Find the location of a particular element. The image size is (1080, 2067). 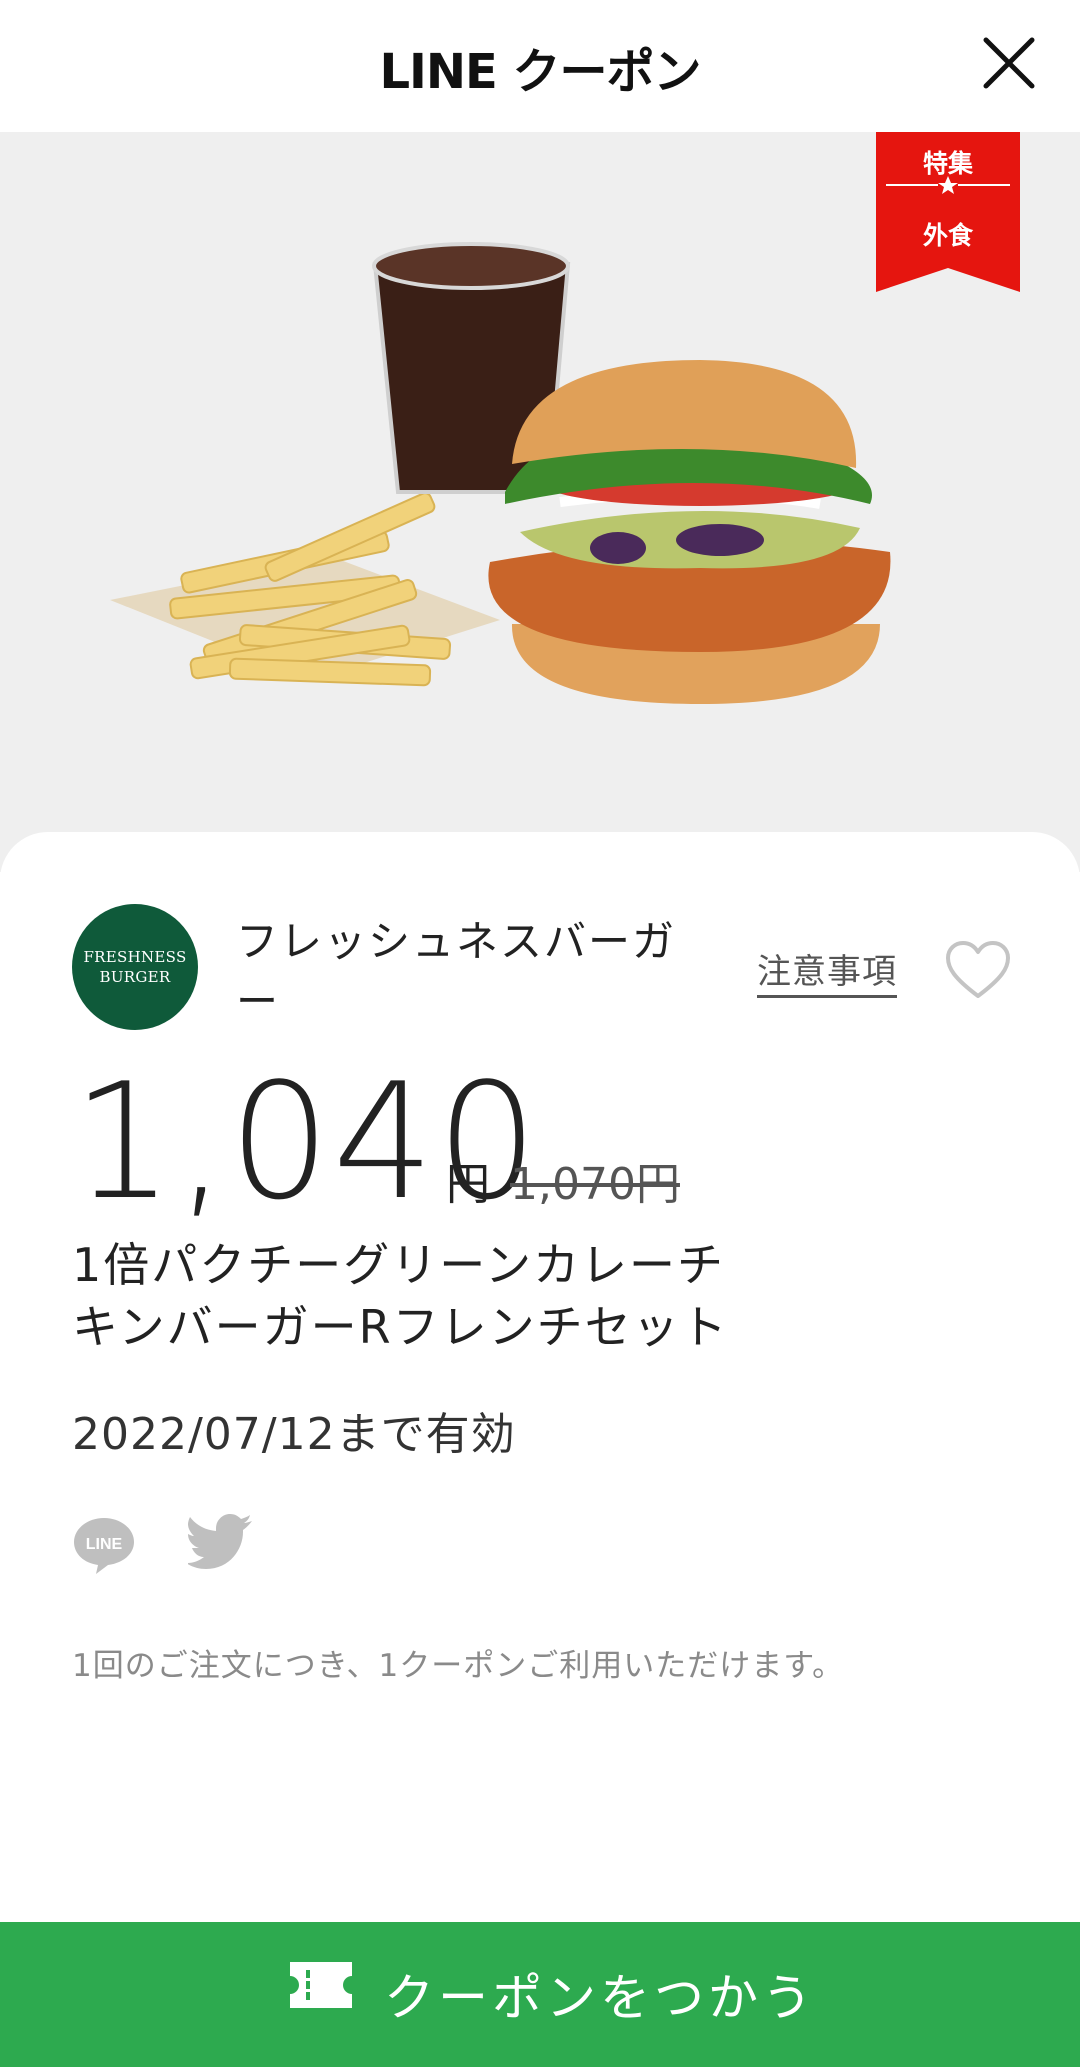

app-title: LINE クーポン is located at coordinates (540, 72).